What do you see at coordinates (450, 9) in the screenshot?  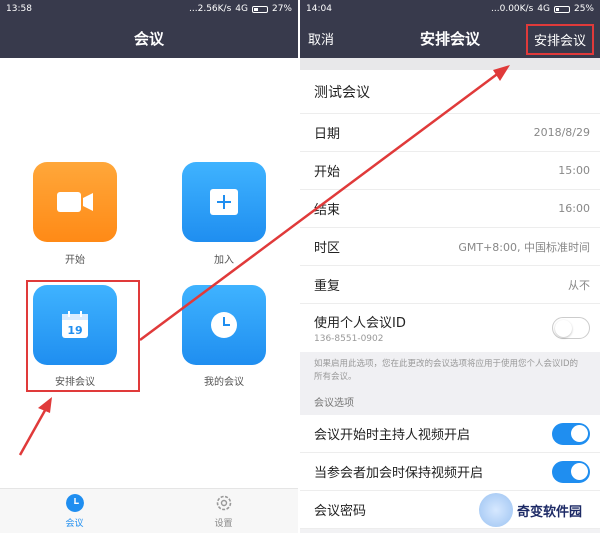 I see `status-bar: 14:04 ...0.00K/s 4G 25%` at bounding box center [450, 9].